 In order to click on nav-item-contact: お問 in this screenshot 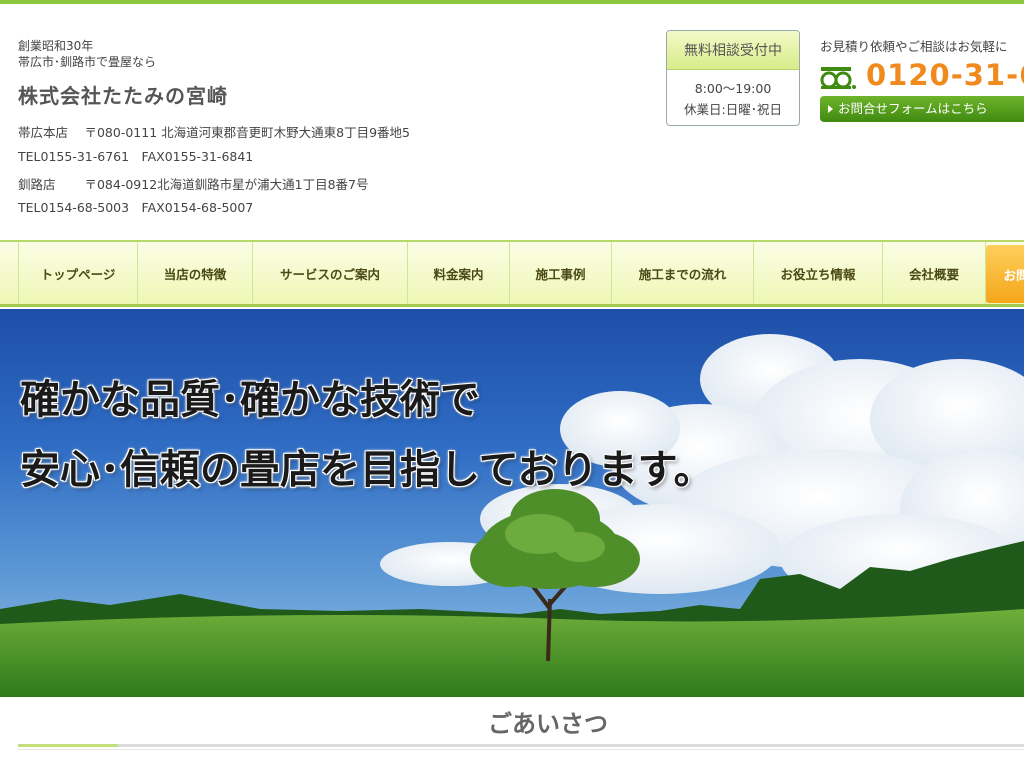, I will do `click(1005, 274)`.